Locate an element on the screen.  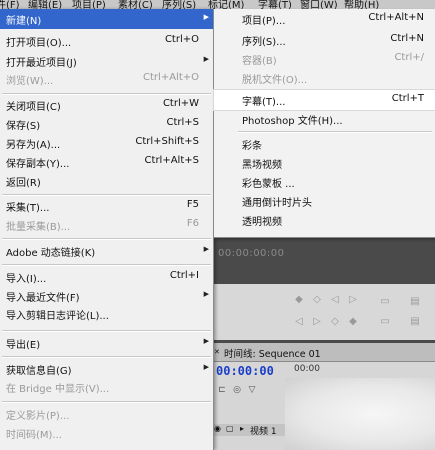
submenu-item-black-video: 黑场视频 is located at coordinates (324, 163).